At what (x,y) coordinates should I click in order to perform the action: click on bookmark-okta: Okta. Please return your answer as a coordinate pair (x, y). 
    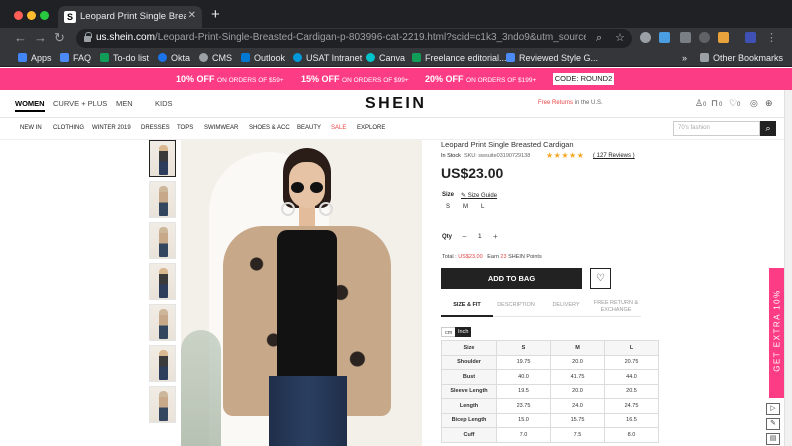
    Looking at the image, I should click on (174, 58).